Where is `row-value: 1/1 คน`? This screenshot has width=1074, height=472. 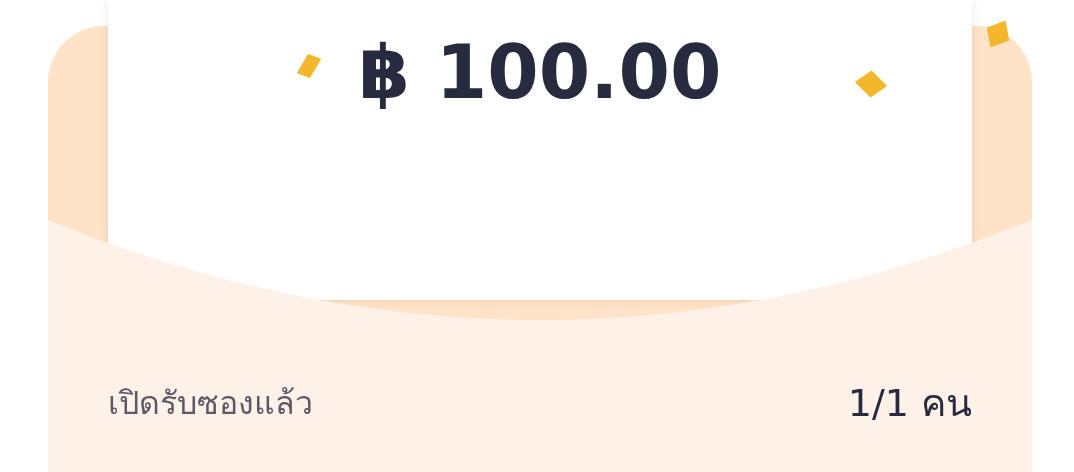 row-value: 1/1 คน is located at coordinates (909, 403).